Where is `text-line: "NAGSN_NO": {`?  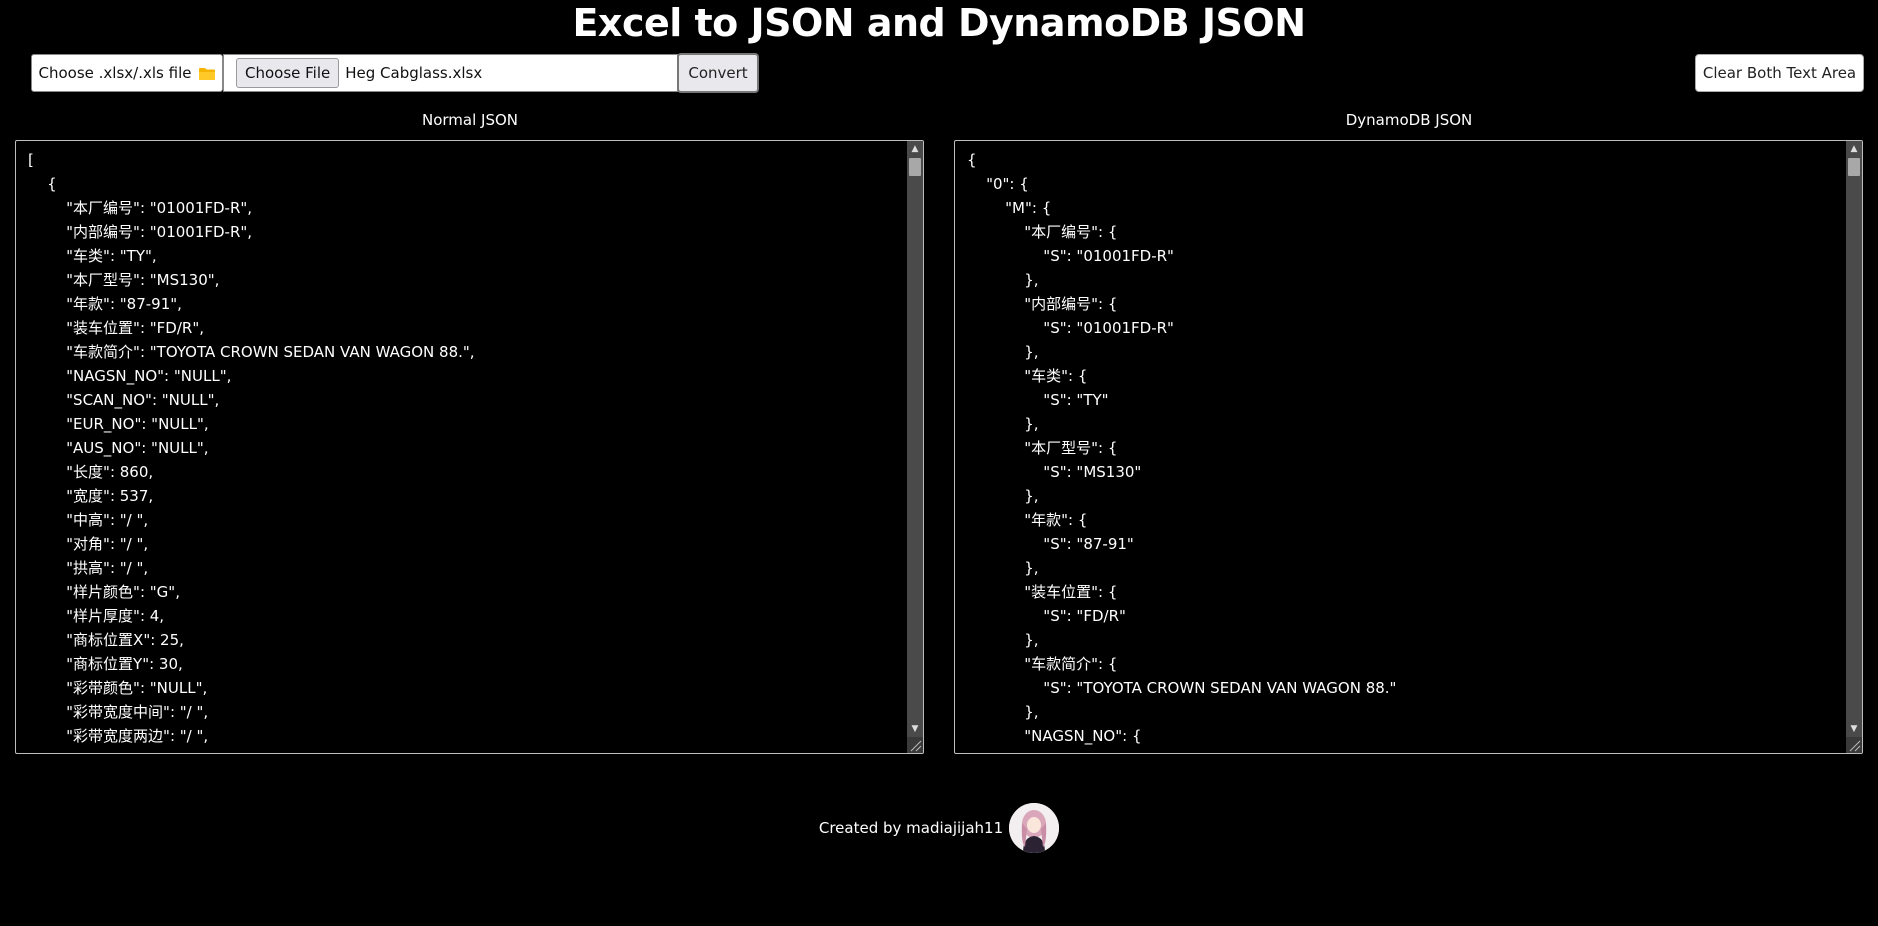 text-line: "NAGSN_NO": { is located at coordinates (1054, 736).